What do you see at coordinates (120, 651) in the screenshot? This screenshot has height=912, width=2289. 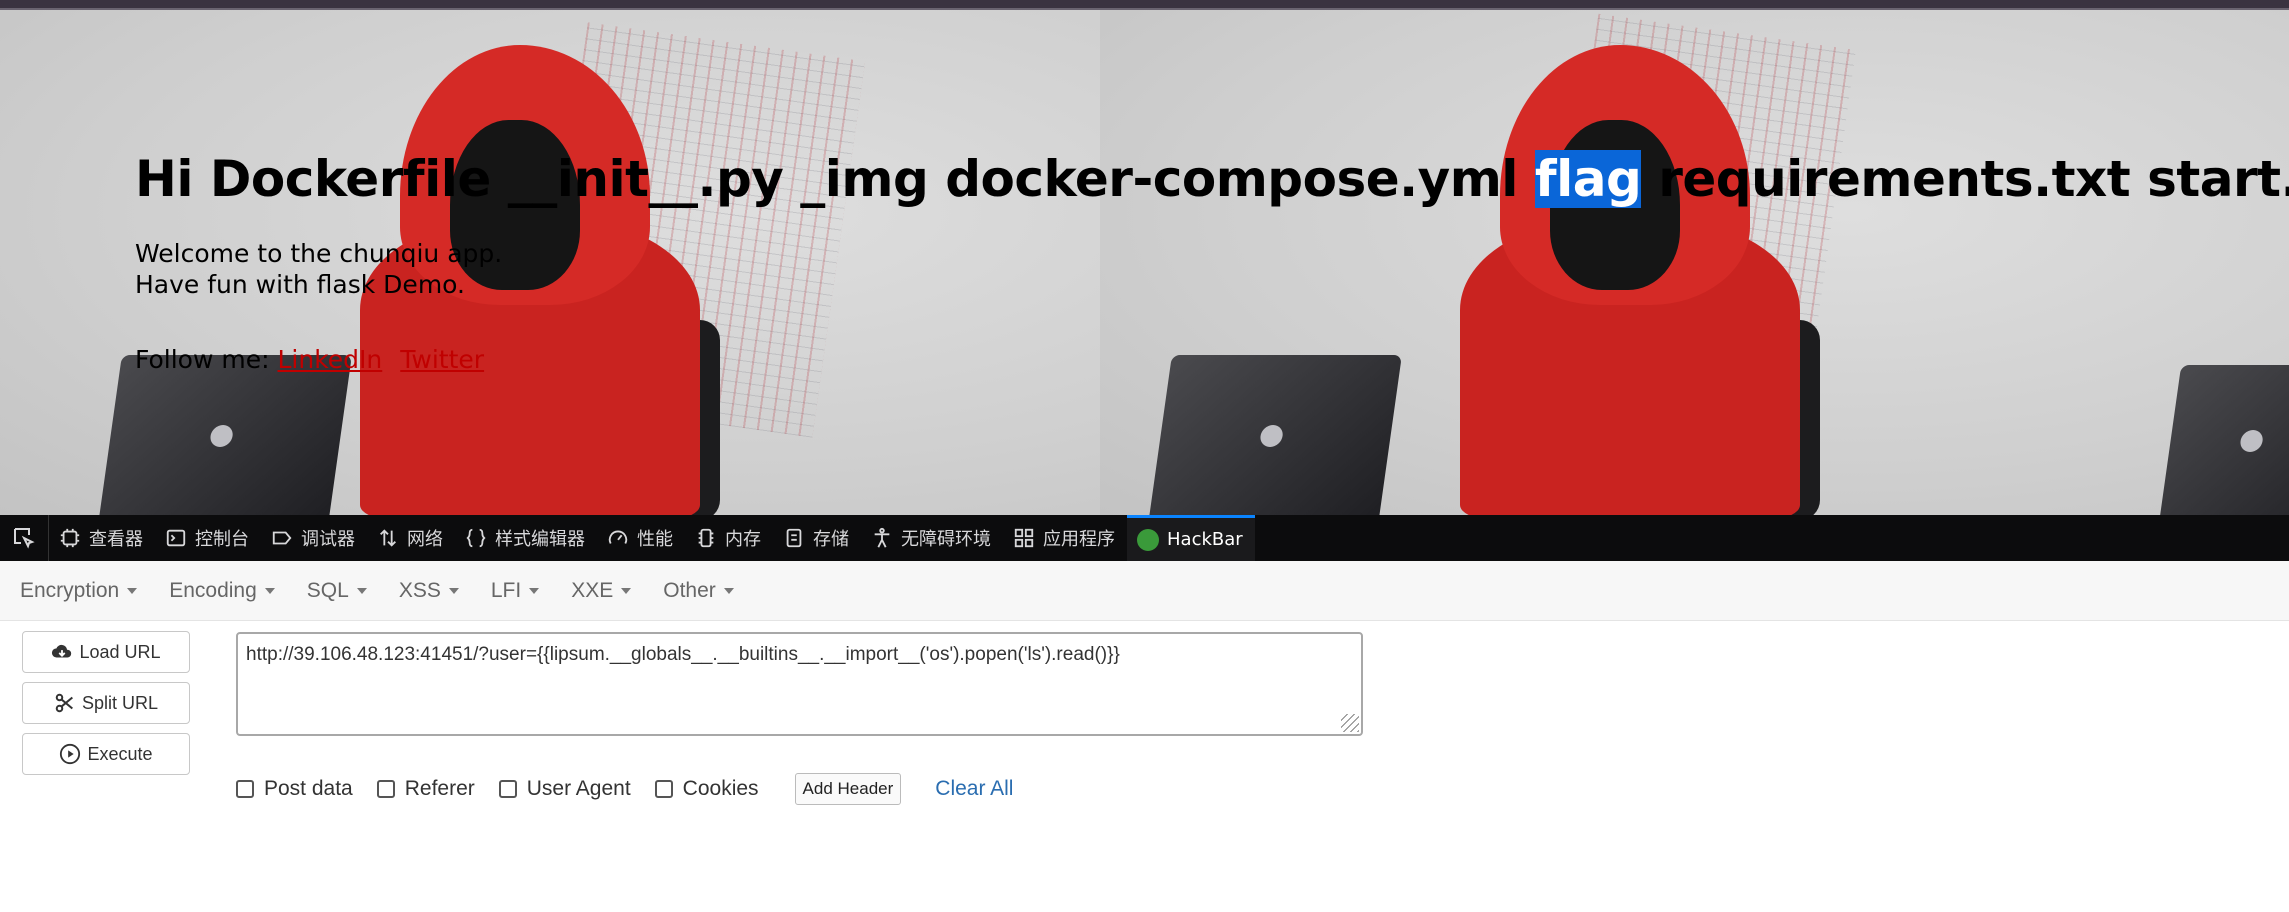 I see `load-url-label: Load URL` at bounding box center [120, 651].